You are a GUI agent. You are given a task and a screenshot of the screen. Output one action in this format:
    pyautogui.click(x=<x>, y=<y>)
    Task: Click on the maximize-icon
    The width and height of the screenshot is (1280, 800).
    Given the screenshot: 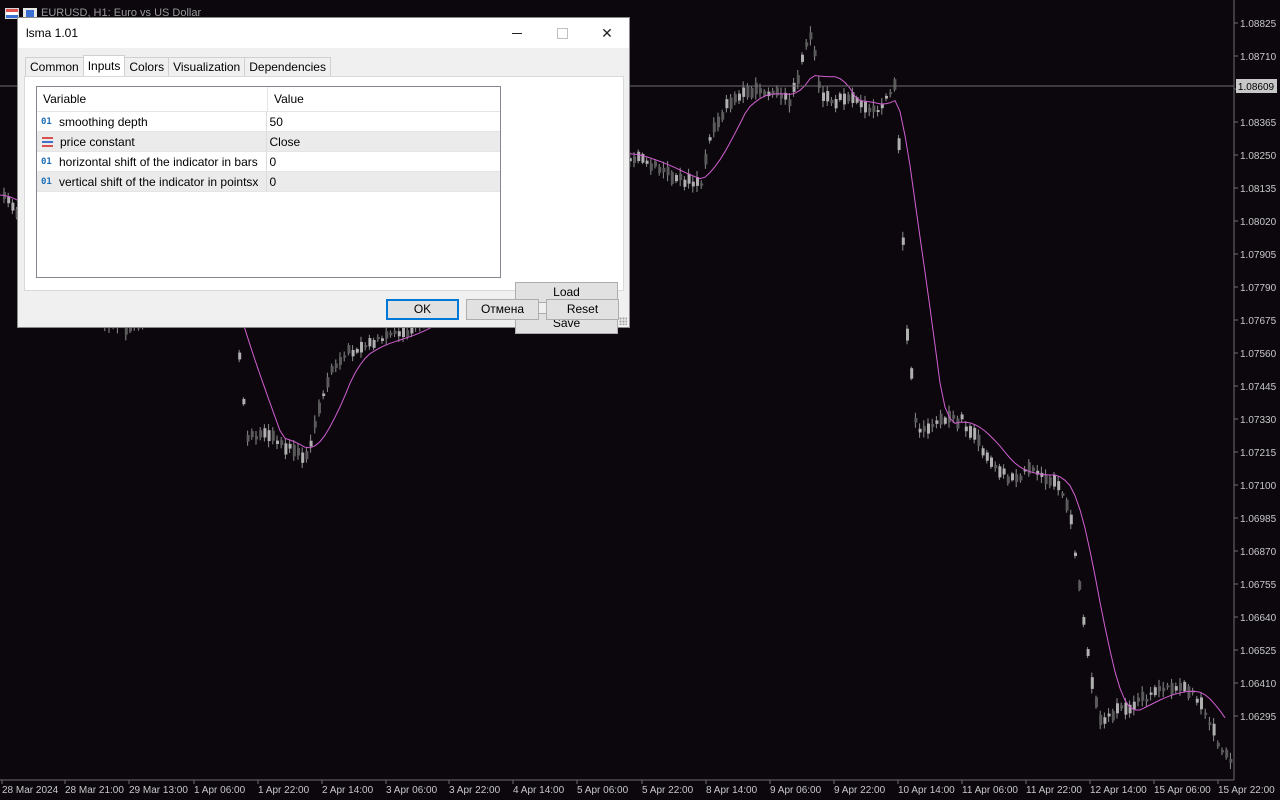 What is the action you would take?
    pyautogui.click(x=562, y=33)
    